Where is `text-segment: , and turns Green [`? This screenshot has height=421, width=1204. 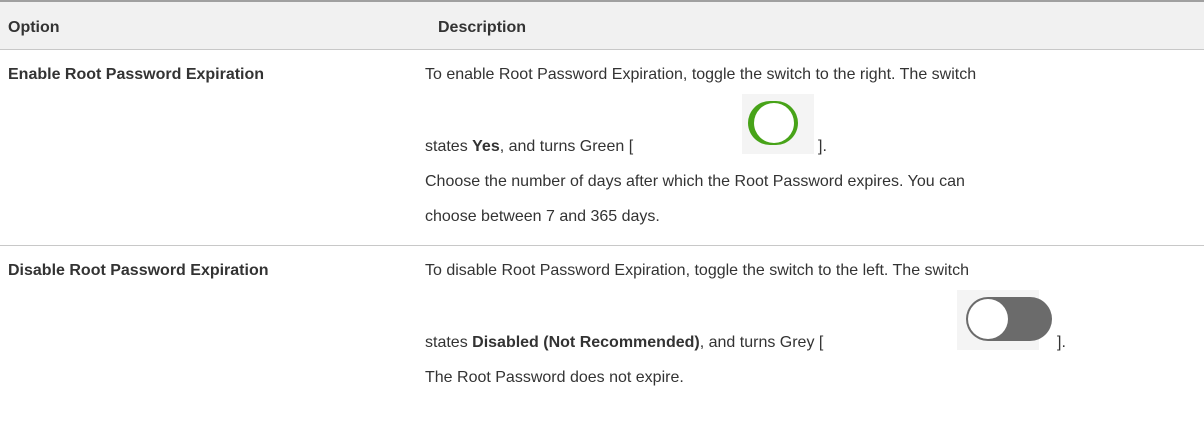 text-segment: , and turns Green [ is located at coordinates (566, 146).